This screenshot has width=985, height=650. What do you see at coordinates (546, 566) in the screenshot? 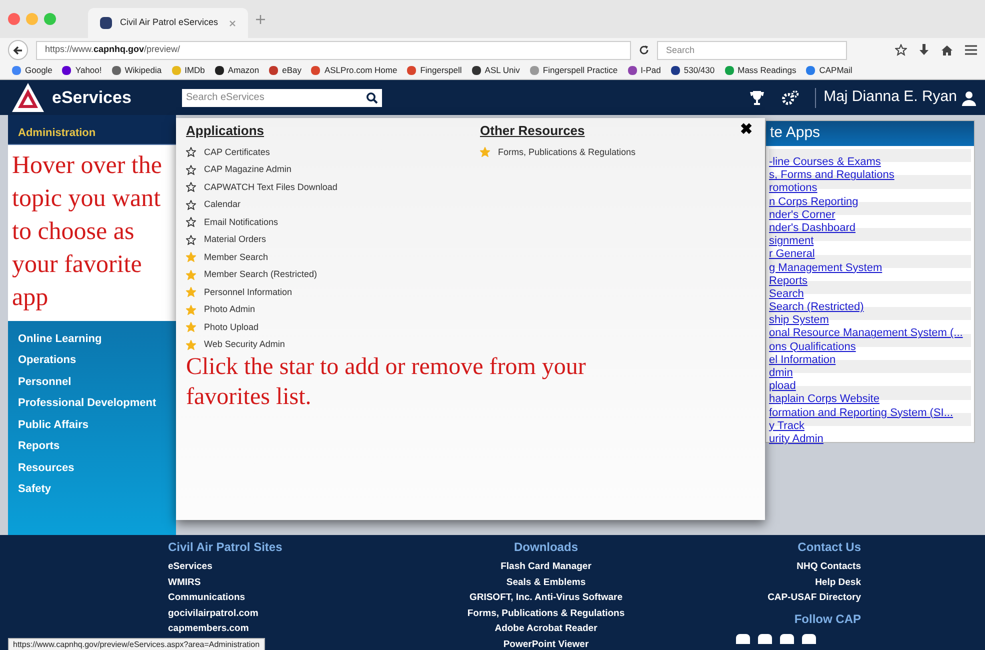
I see `footer-link: Flash Card Manager` at bounding box center [546, 566].